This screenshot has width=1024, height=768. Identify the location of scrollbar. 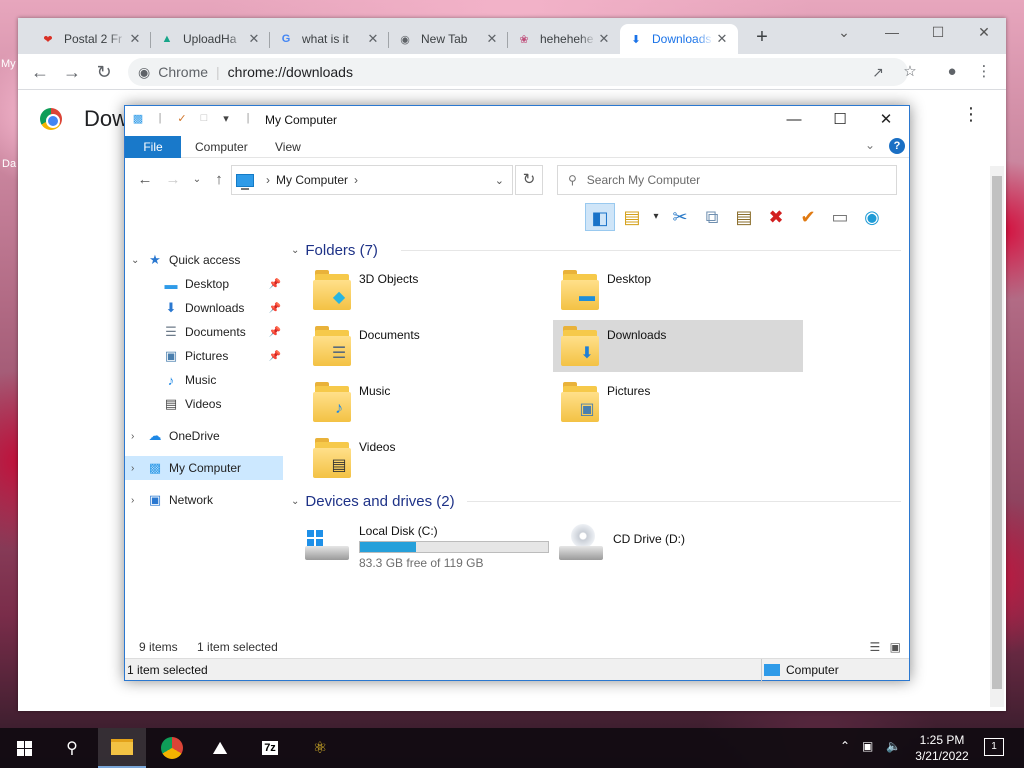
(997, 436).